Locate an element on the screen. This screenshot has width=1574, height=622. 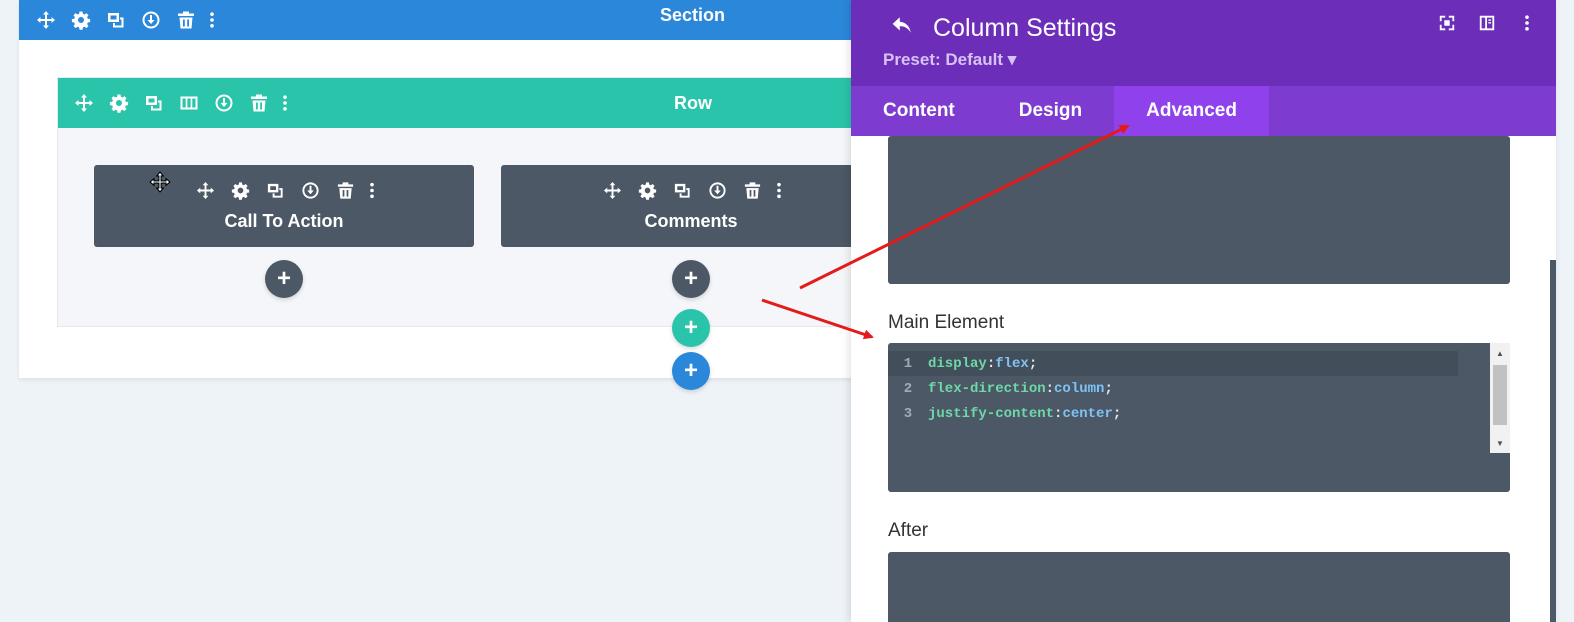
after-css-editor is located at coordinates (1199, 587).